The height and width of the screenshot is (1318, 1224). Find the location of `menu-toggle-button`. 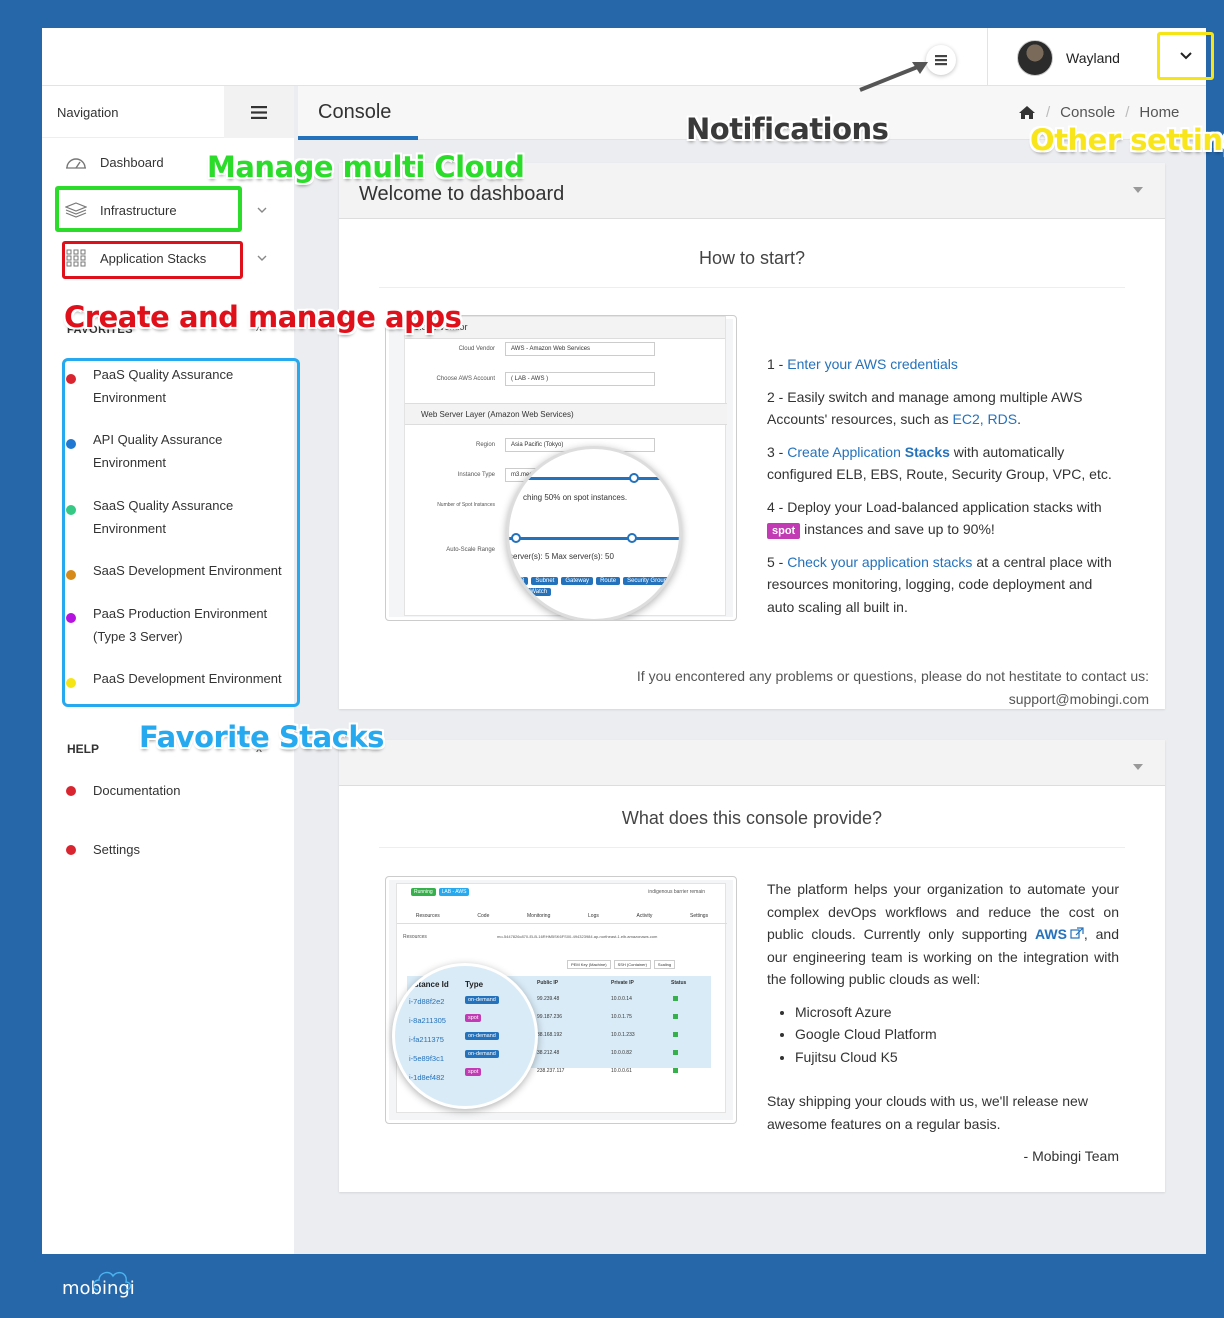

menu-toggle-button is located at coordinates (259, 112).